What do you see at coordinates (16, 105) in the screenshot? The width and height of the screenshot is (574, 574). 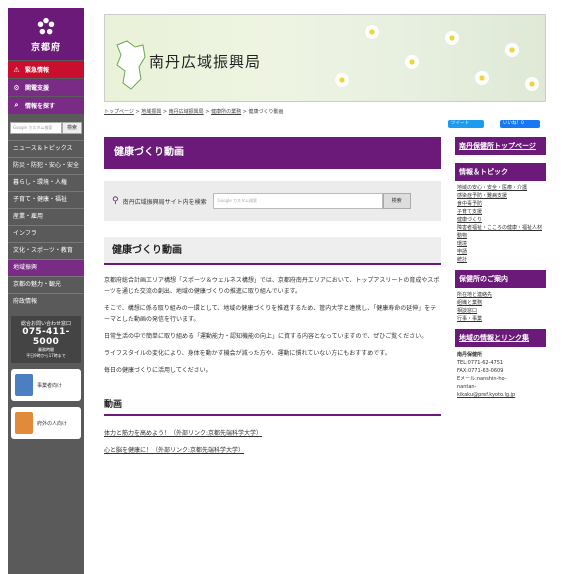 I see `search-icon: ⌕` at bounding box center [16, 105].